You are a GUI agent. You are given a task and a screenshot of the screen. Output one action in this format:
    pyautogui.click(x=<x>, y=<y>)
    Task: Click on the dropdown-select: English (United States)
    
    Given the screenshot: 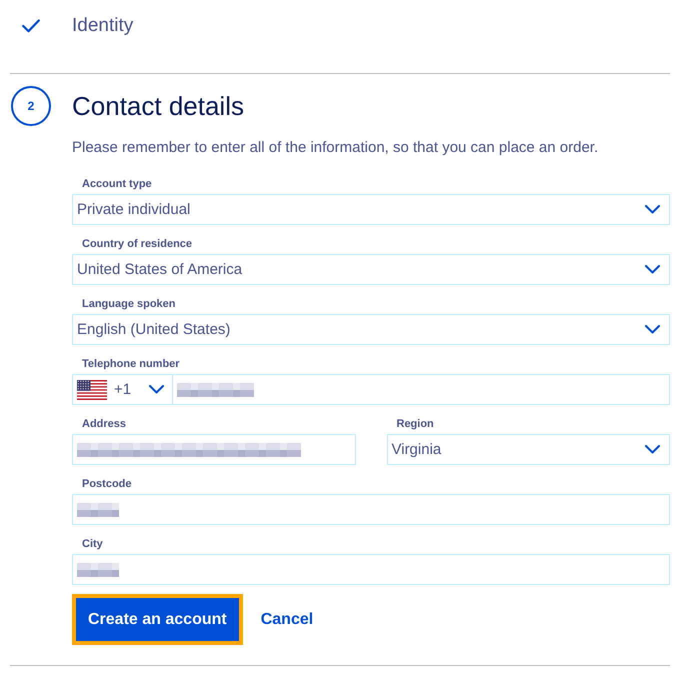 What is the action you would take?
    pyautogui.click(x=371, y=329)
    